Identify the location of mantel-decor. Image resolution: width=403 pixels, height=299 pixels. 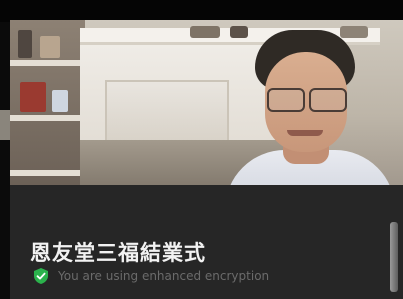
(205, 32).